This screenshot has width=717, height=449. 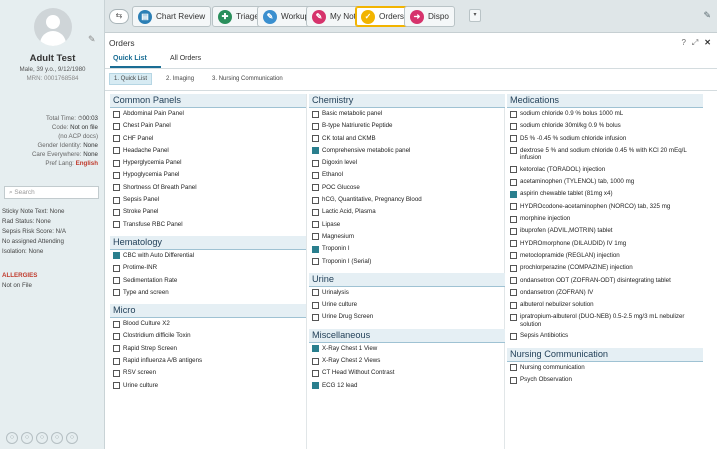 I want to click on tab-chart-review: ▤ Chart Review, so click(x=172, y=16).